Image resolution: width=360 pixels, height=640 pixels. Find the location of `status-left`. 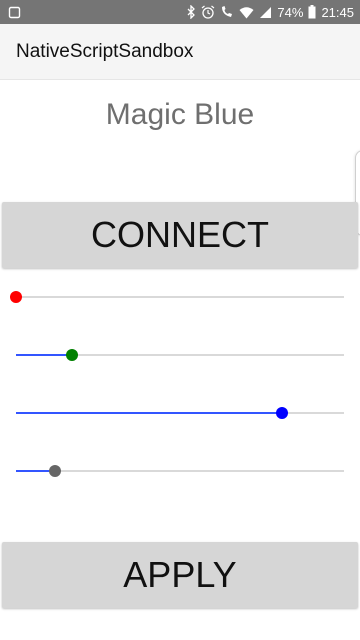

status-left is located at coordinates (14, 12).